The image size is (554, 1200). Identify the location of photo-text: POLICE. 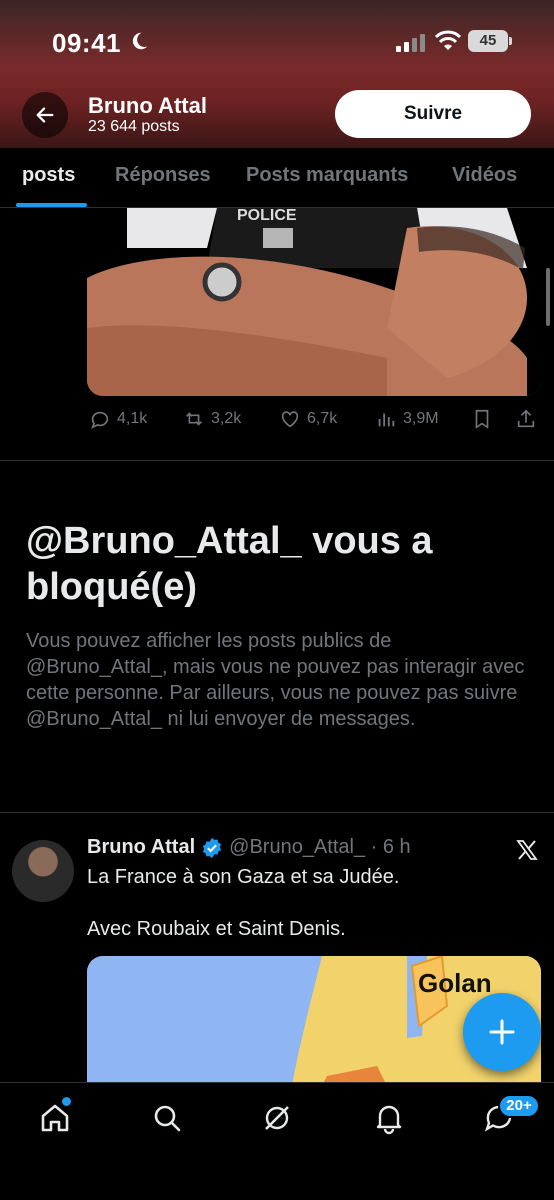
(267, 216).